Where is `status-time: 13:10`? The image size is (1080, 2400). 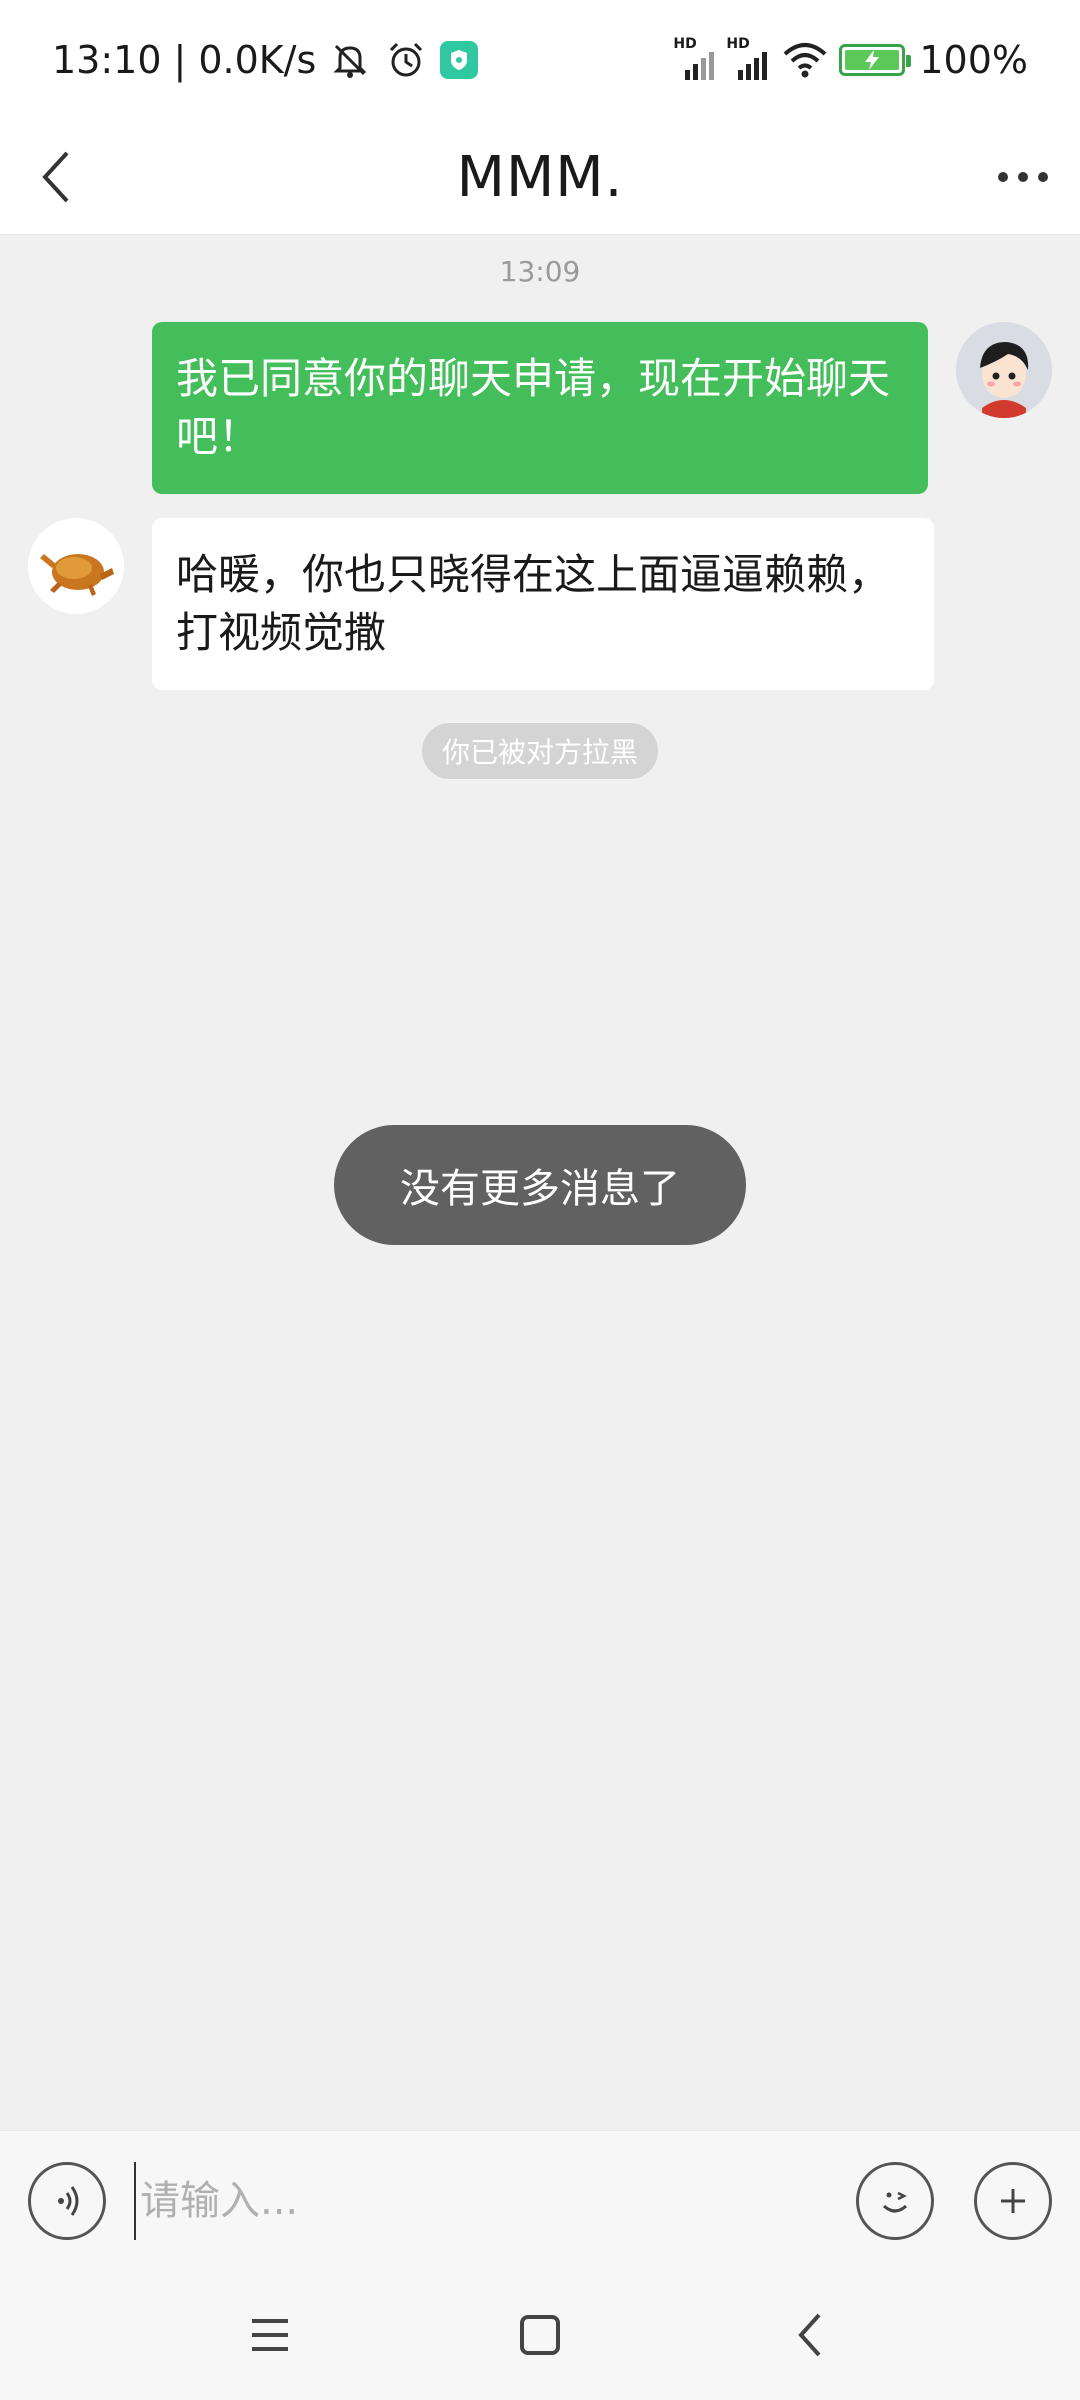 status-time: 13:10 is located at coordinates (107, 60).